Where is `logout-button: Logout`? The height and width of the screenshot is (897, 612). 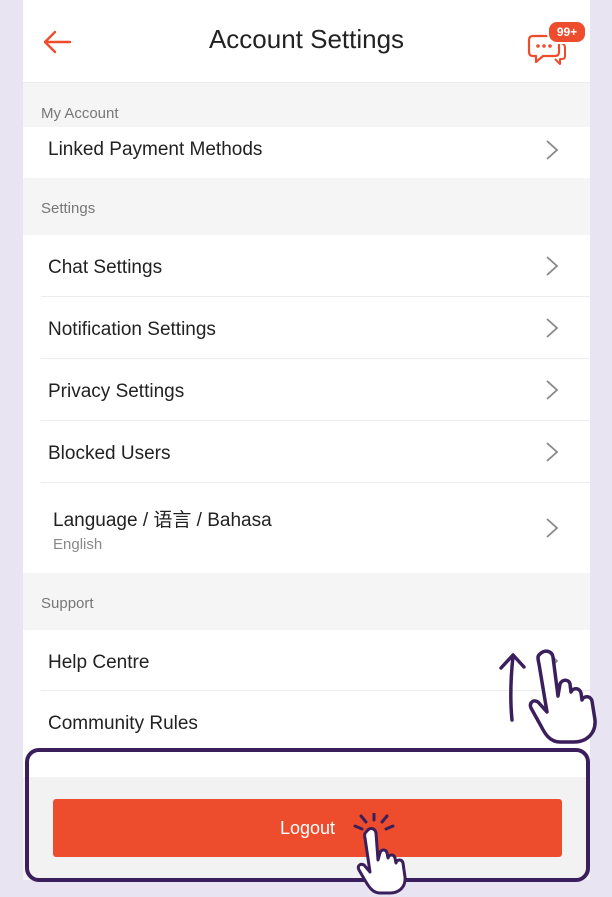
logout-button: Logout is located at coordinates (307, 828).